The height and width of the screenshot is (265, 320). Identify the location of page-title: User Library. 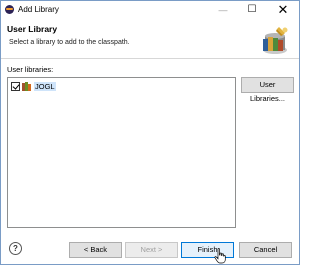
(32, 29).